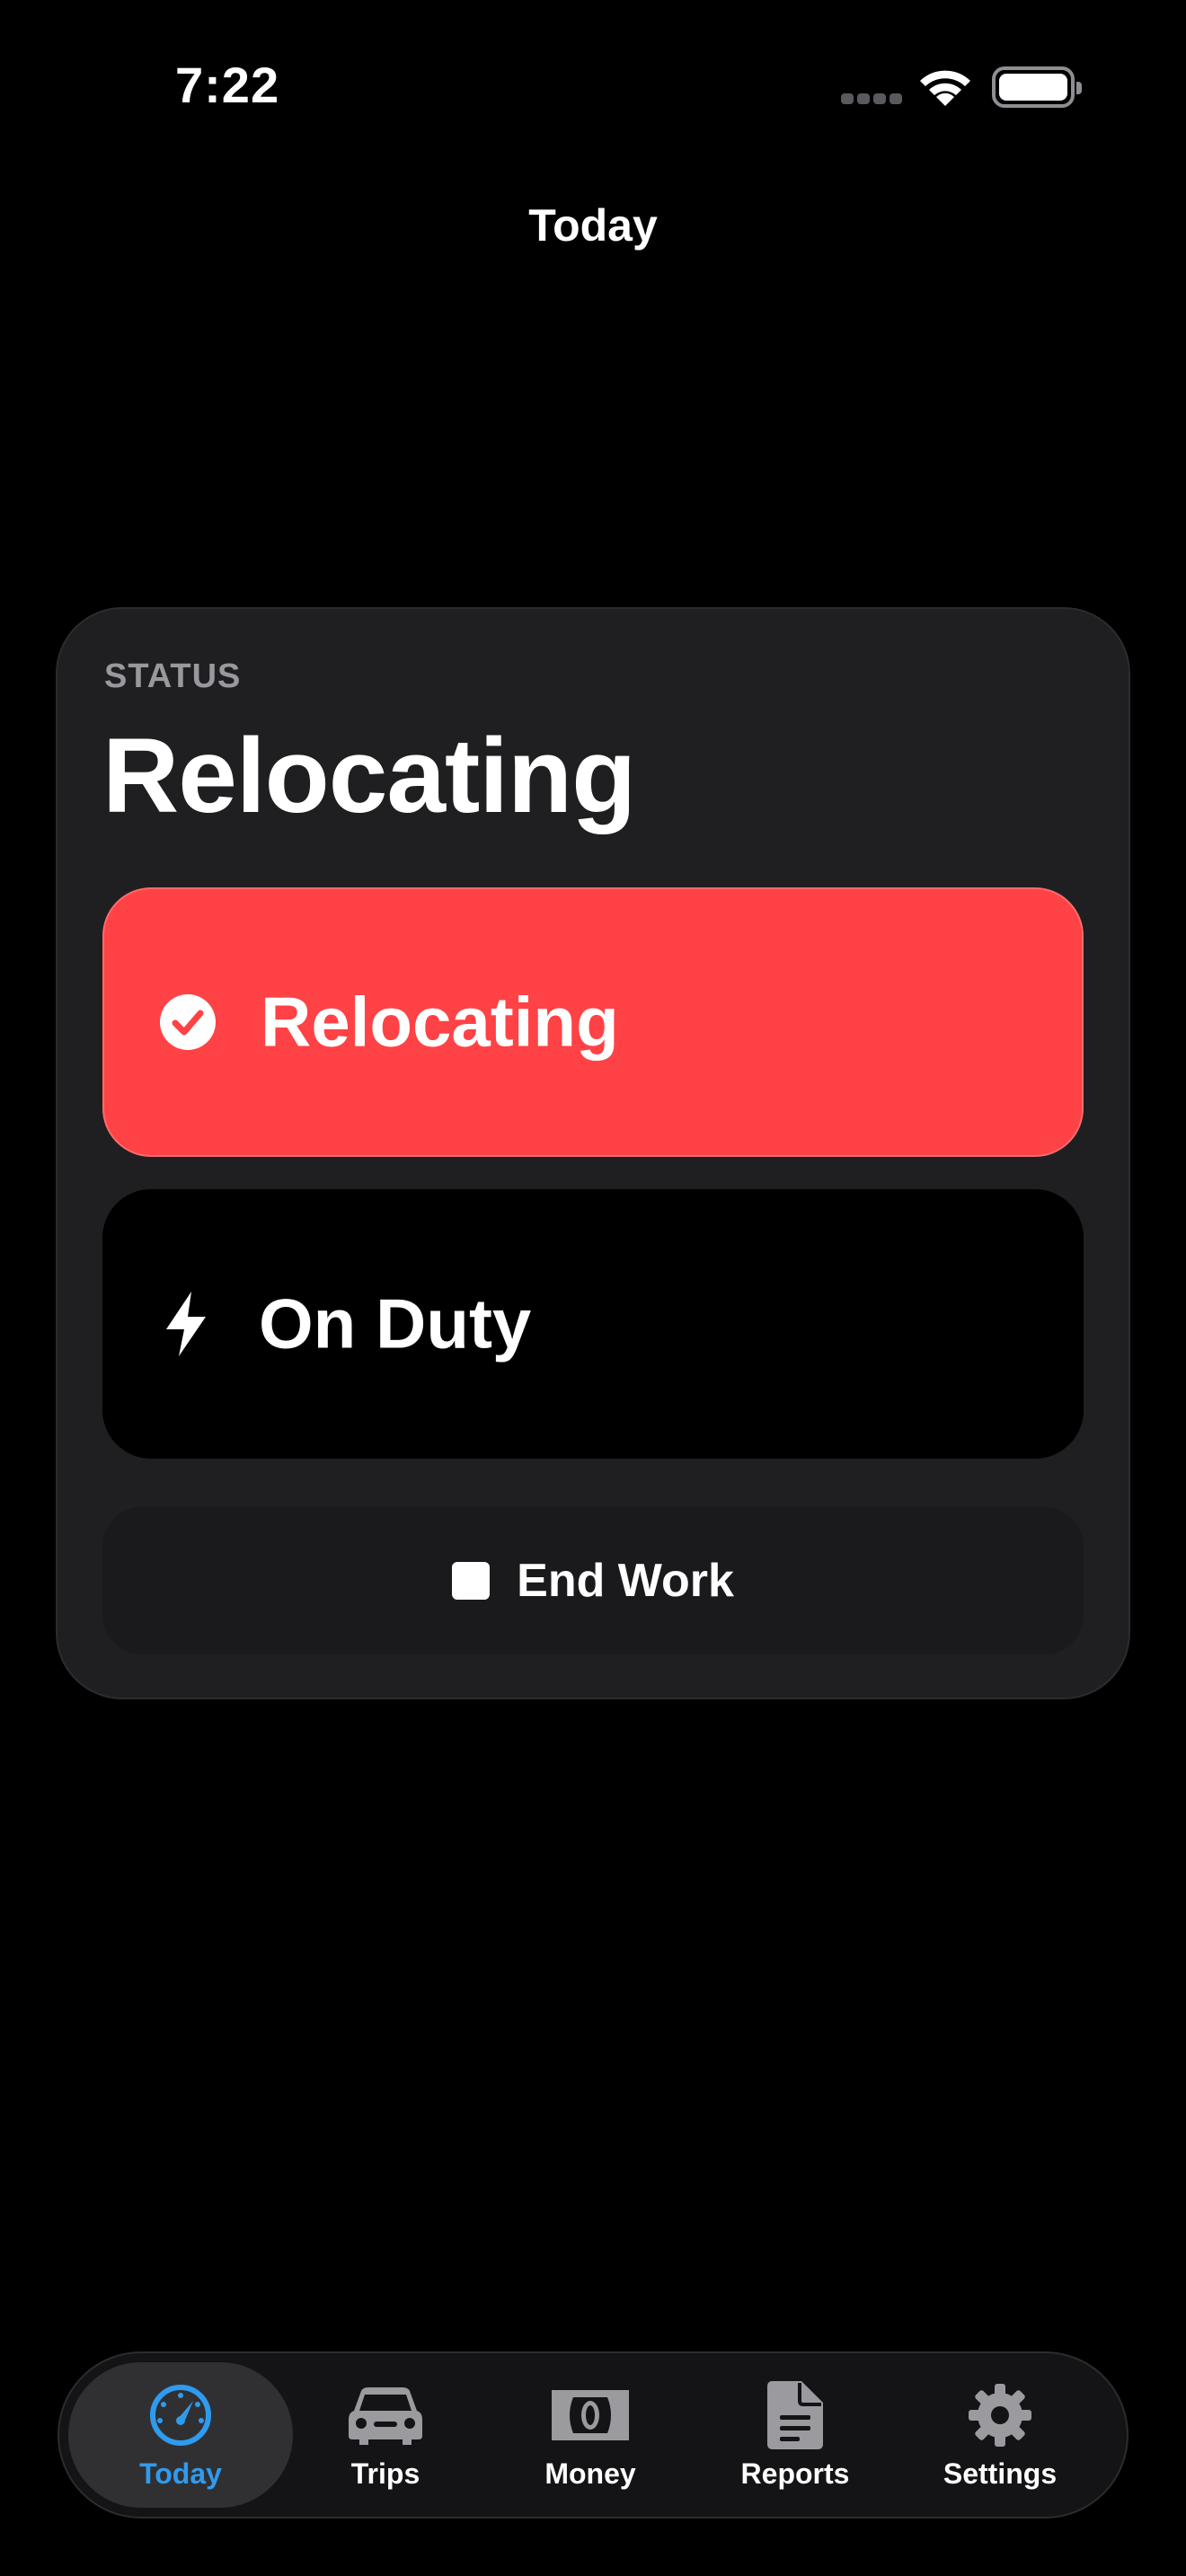  What do you see at coordinates (440, 1022) in the screenshot?
I see `status-option-label: Relocating` at bounding box center [440, 1022].